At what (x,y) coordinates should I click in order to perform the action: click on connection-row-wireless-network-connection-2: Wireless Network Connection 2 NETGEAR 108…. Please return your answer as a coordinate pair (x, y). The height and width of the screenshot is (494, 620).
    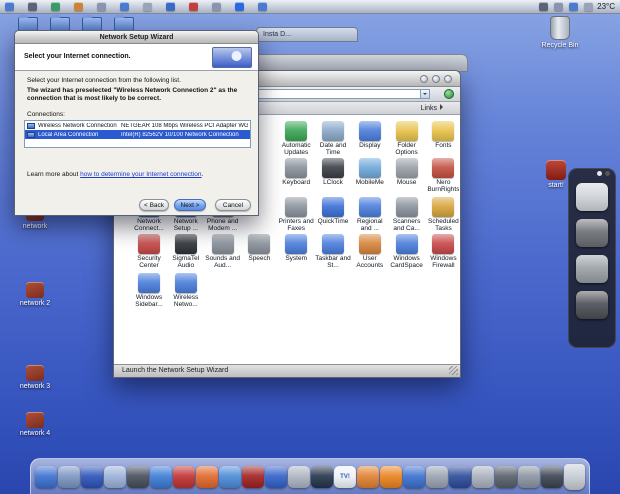
    Looking at the image, I should click on (137, 125).